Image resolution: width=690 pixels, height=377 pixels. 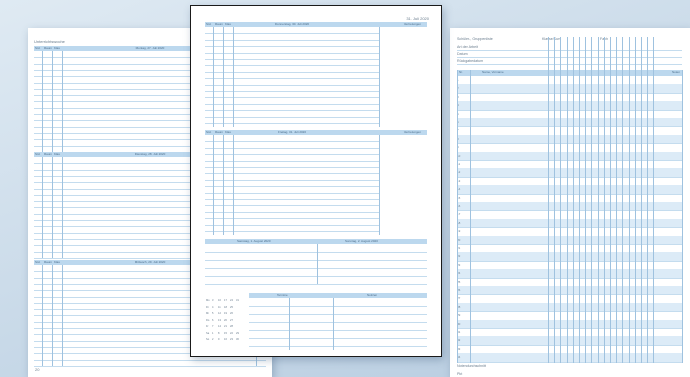 What do you see at coordinates (219, 333) in the screenshot?
I see `calendar-cell: 8` at bounding box center [219, 333].